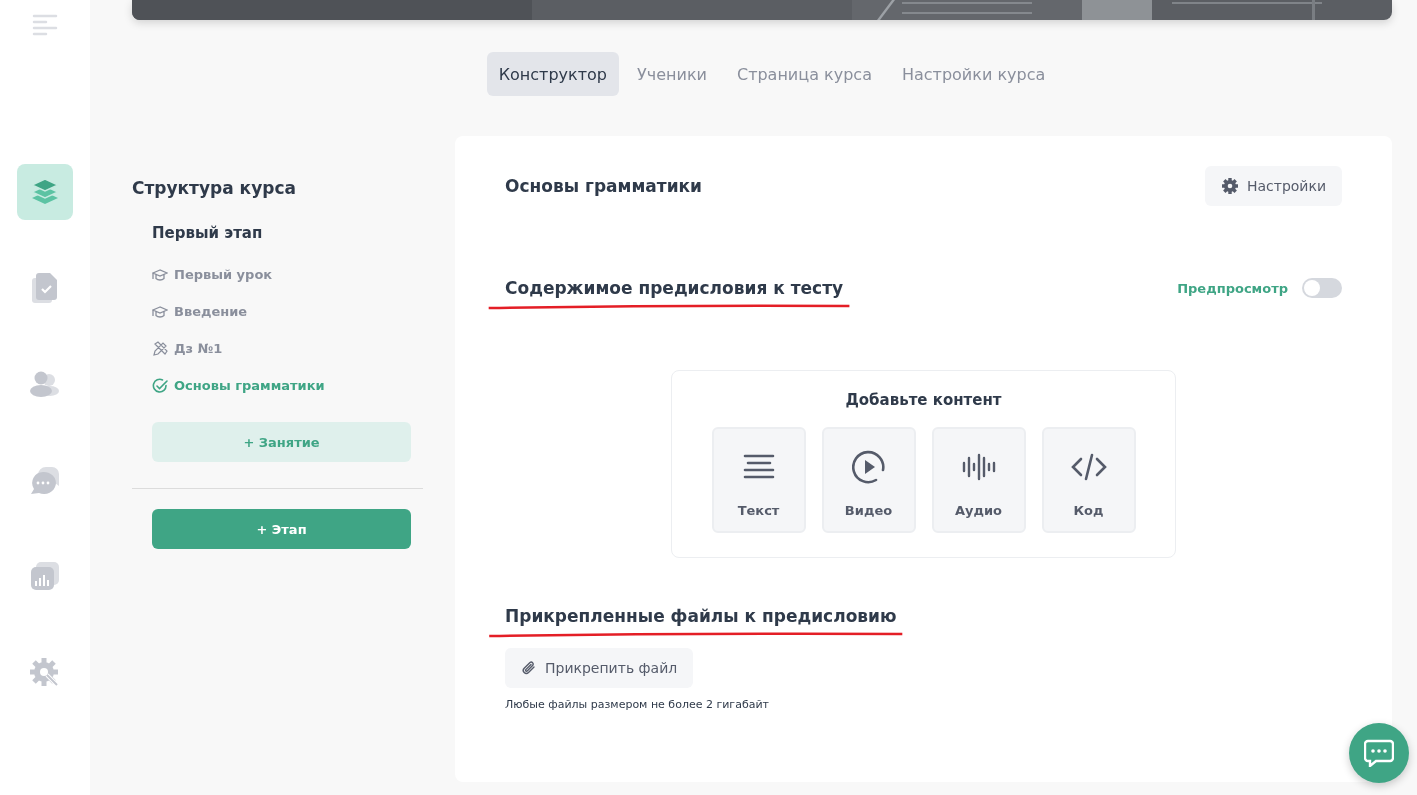 This screenshot has width=1417, height=795. I want to click on lesson-item: Основы грамматики, so click(238, 385).